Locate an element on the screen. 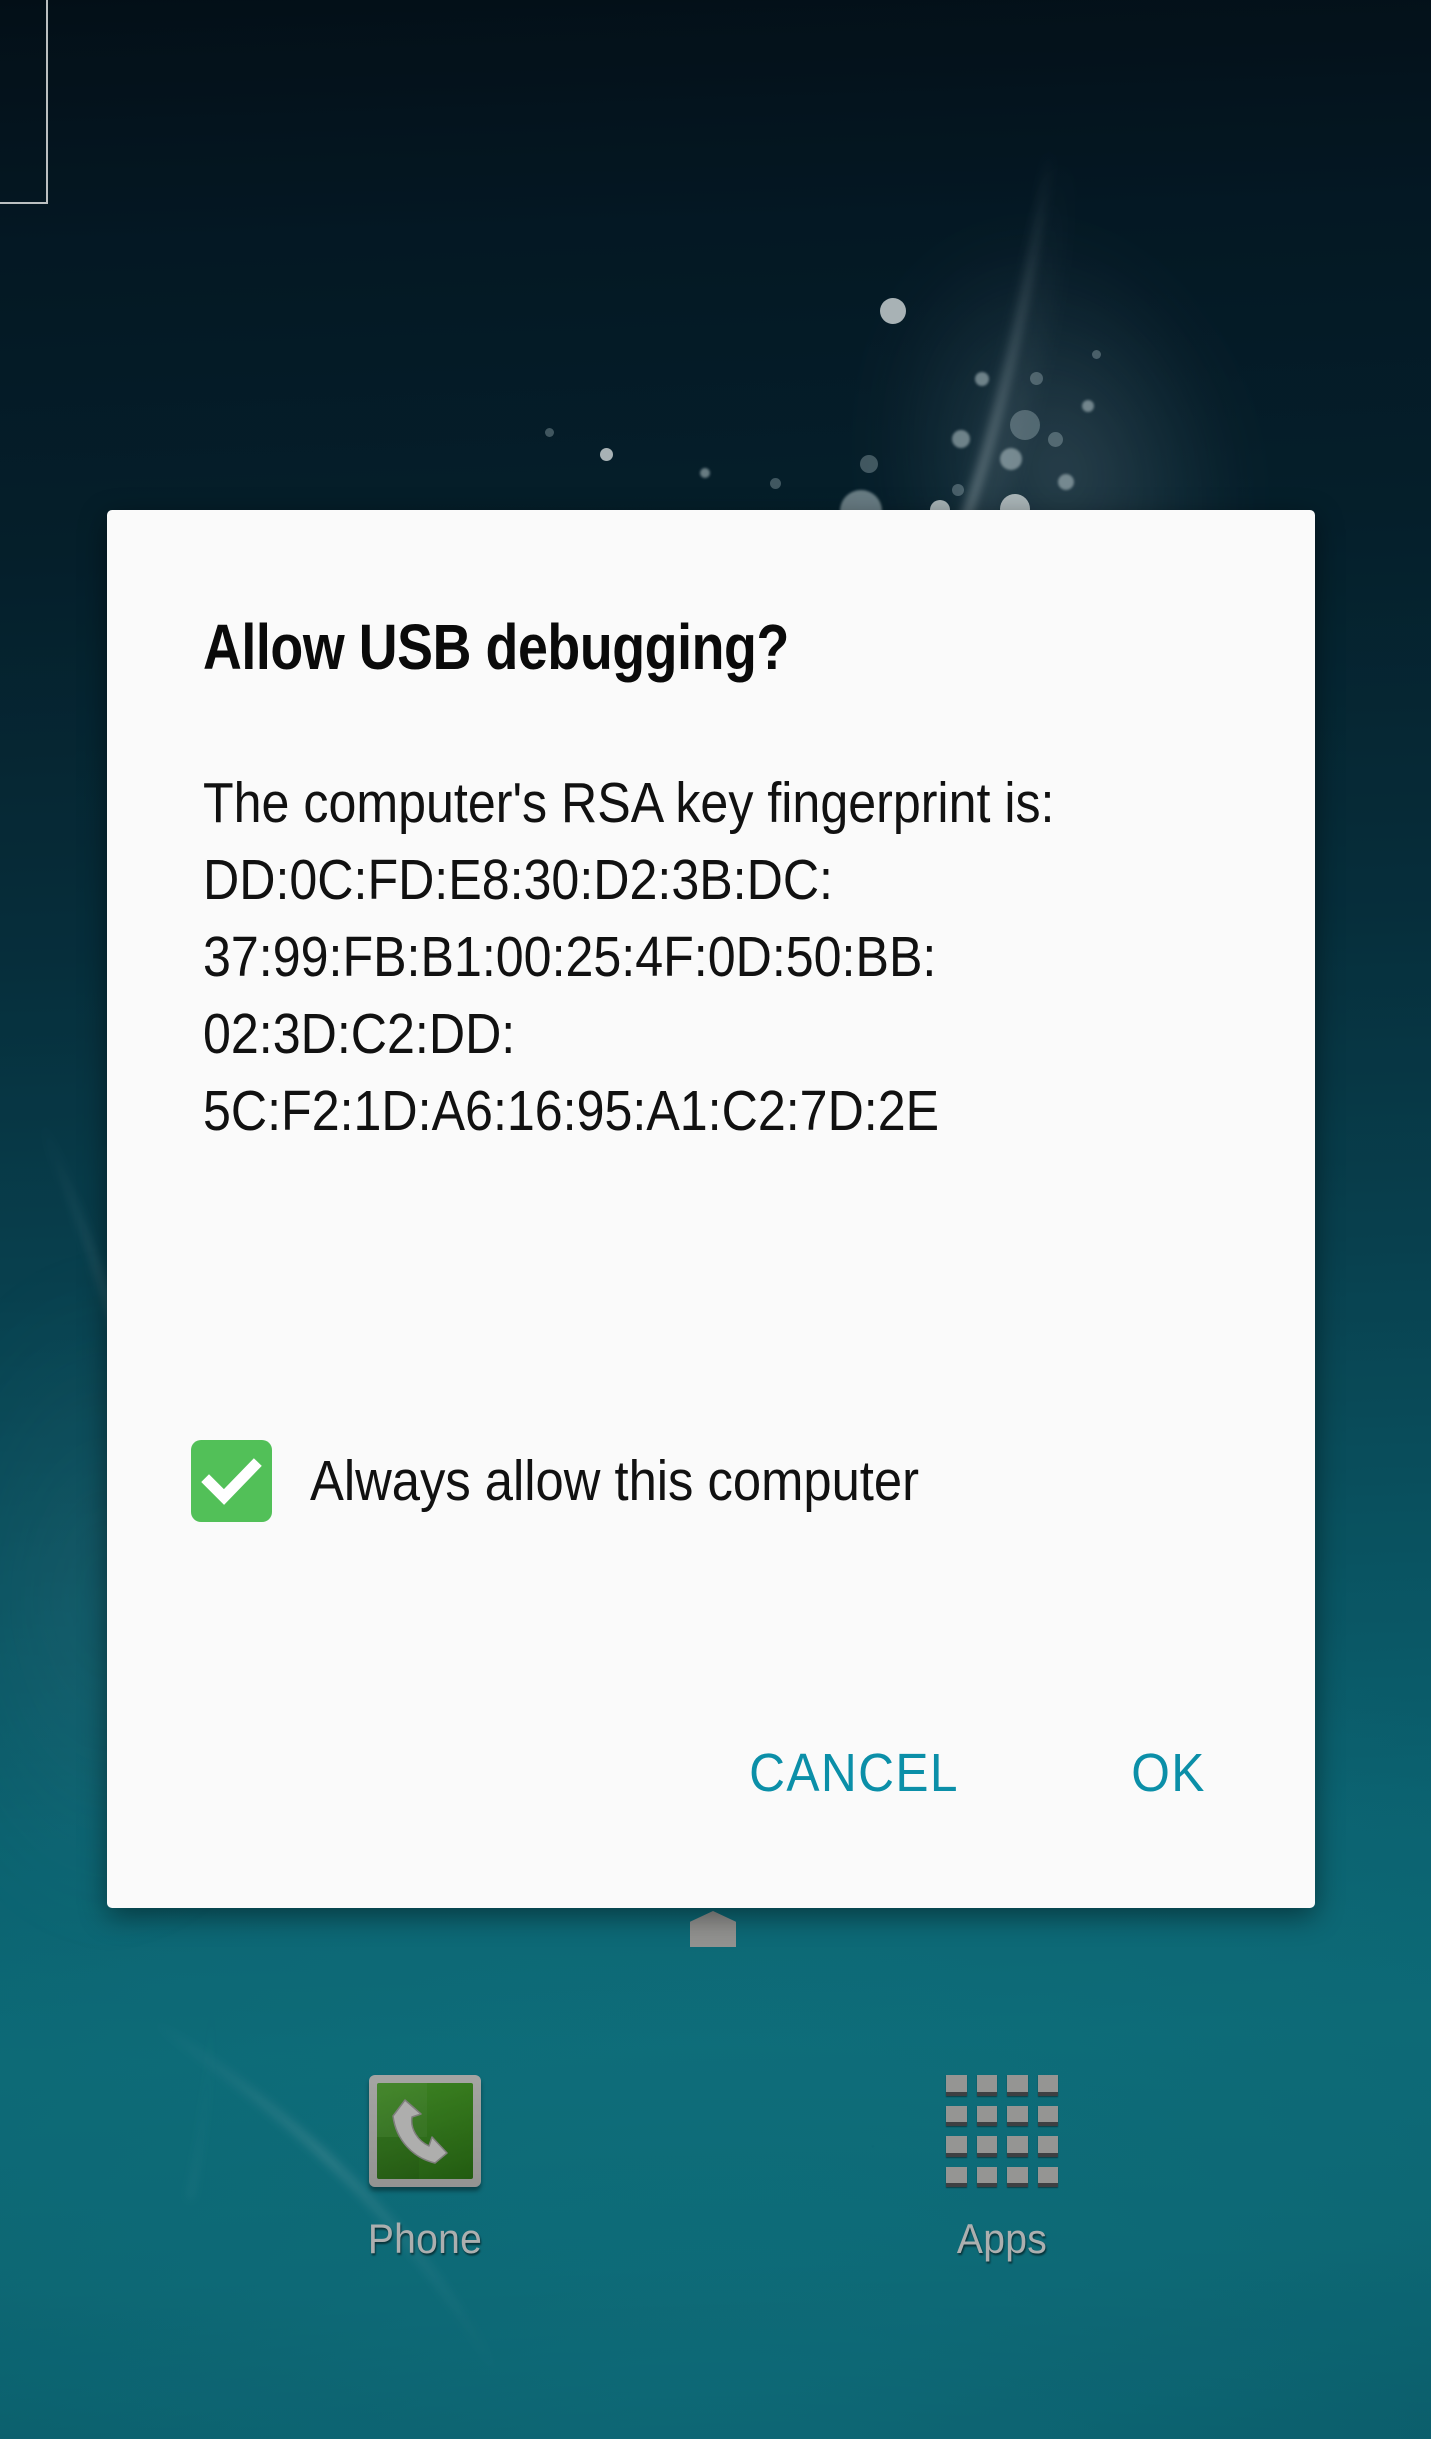  always-allow-row: Always allow this computer is located at coordinates (592, 1481).